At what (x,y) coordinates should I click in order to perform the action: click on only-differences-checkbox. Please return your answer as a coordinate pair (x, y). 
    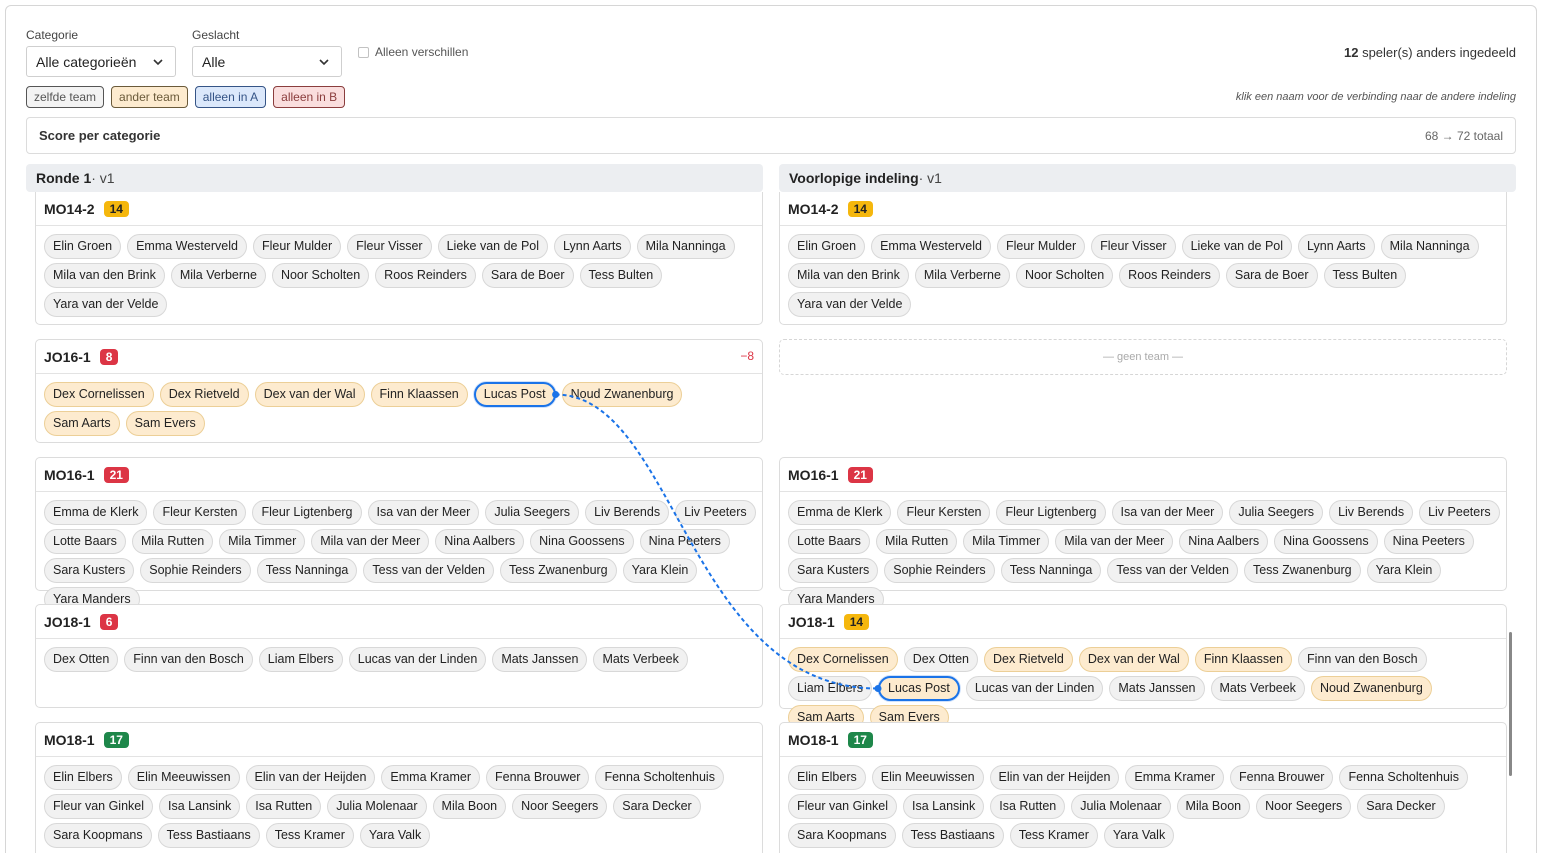
    Looking at the image, I should click on (363, 52).